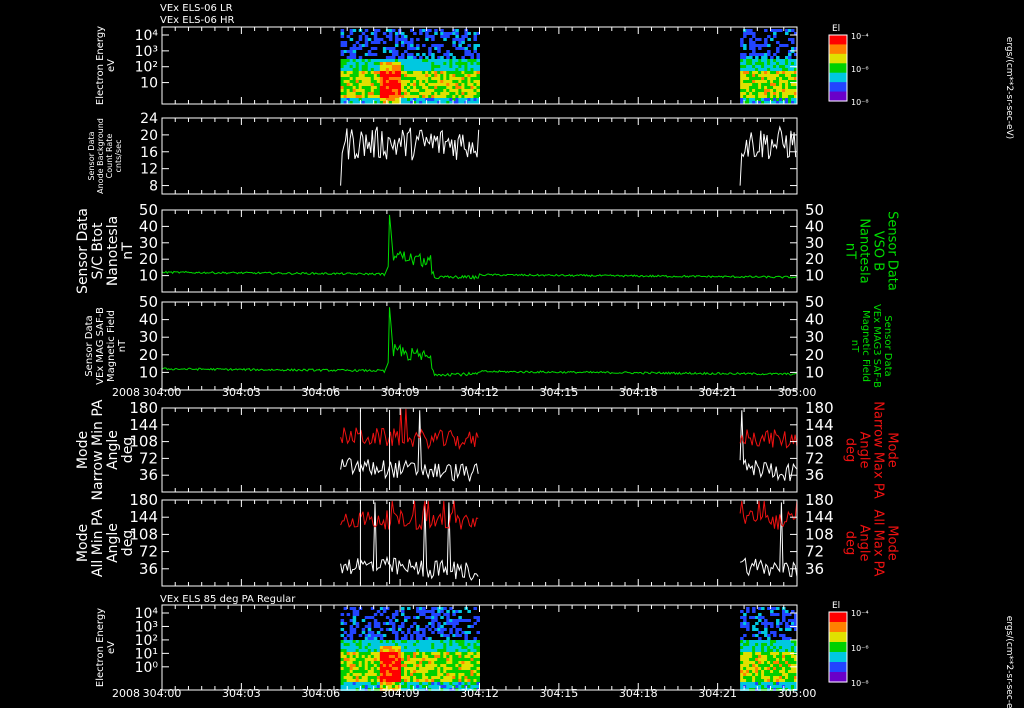 This screenshot has height=708, width=1024. What do you see at coordinates (819, 534) in the screenshot?
I see `ytick-label-right-pa_all: 108` at bounding box center [819, 534].